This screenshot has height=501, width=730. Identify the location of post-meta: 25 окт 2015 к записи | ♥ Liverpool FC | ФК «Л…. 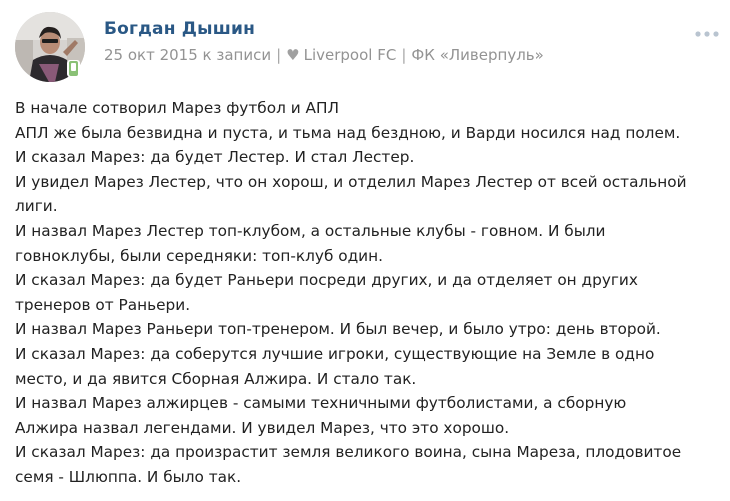
(324, 55).